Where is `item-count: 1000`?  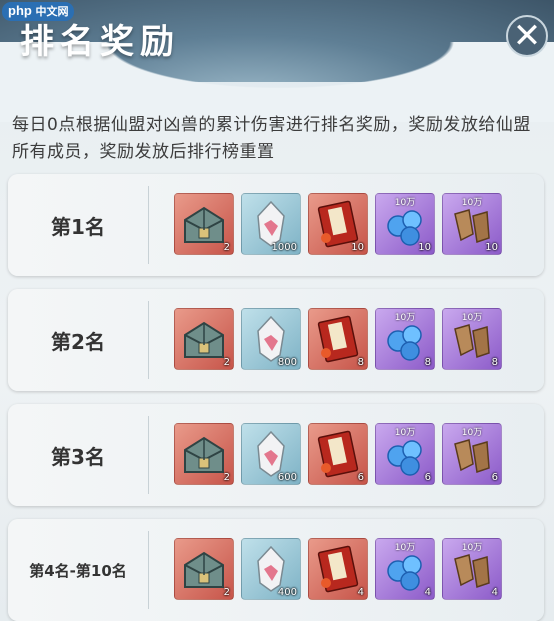
item-count: 1000 is located at coordinates (284, 247).